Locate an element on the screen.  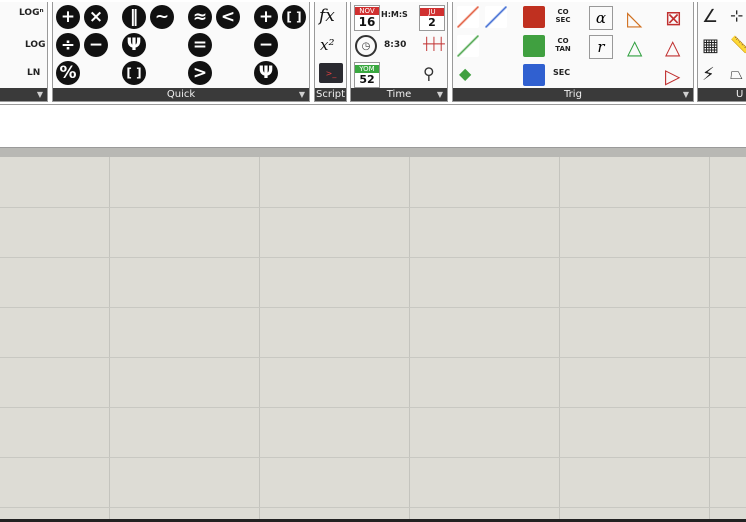
group-trig: ◆ CO SEC CO TAN SEC α r ◺ △ ⊠ △ ▷ Trig ▼ is located at coordinates (573, 52).